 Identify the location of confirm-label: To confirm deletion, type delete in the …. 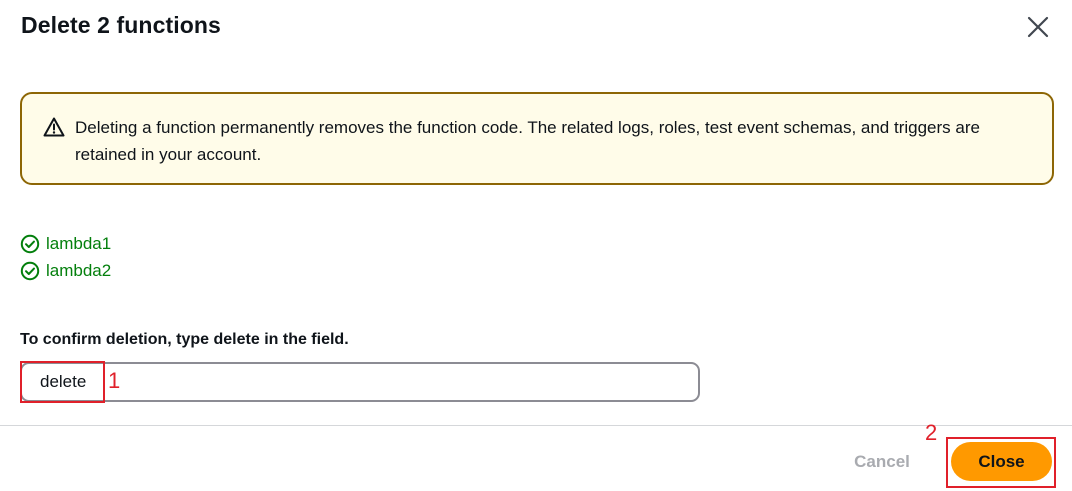
(184, 340).